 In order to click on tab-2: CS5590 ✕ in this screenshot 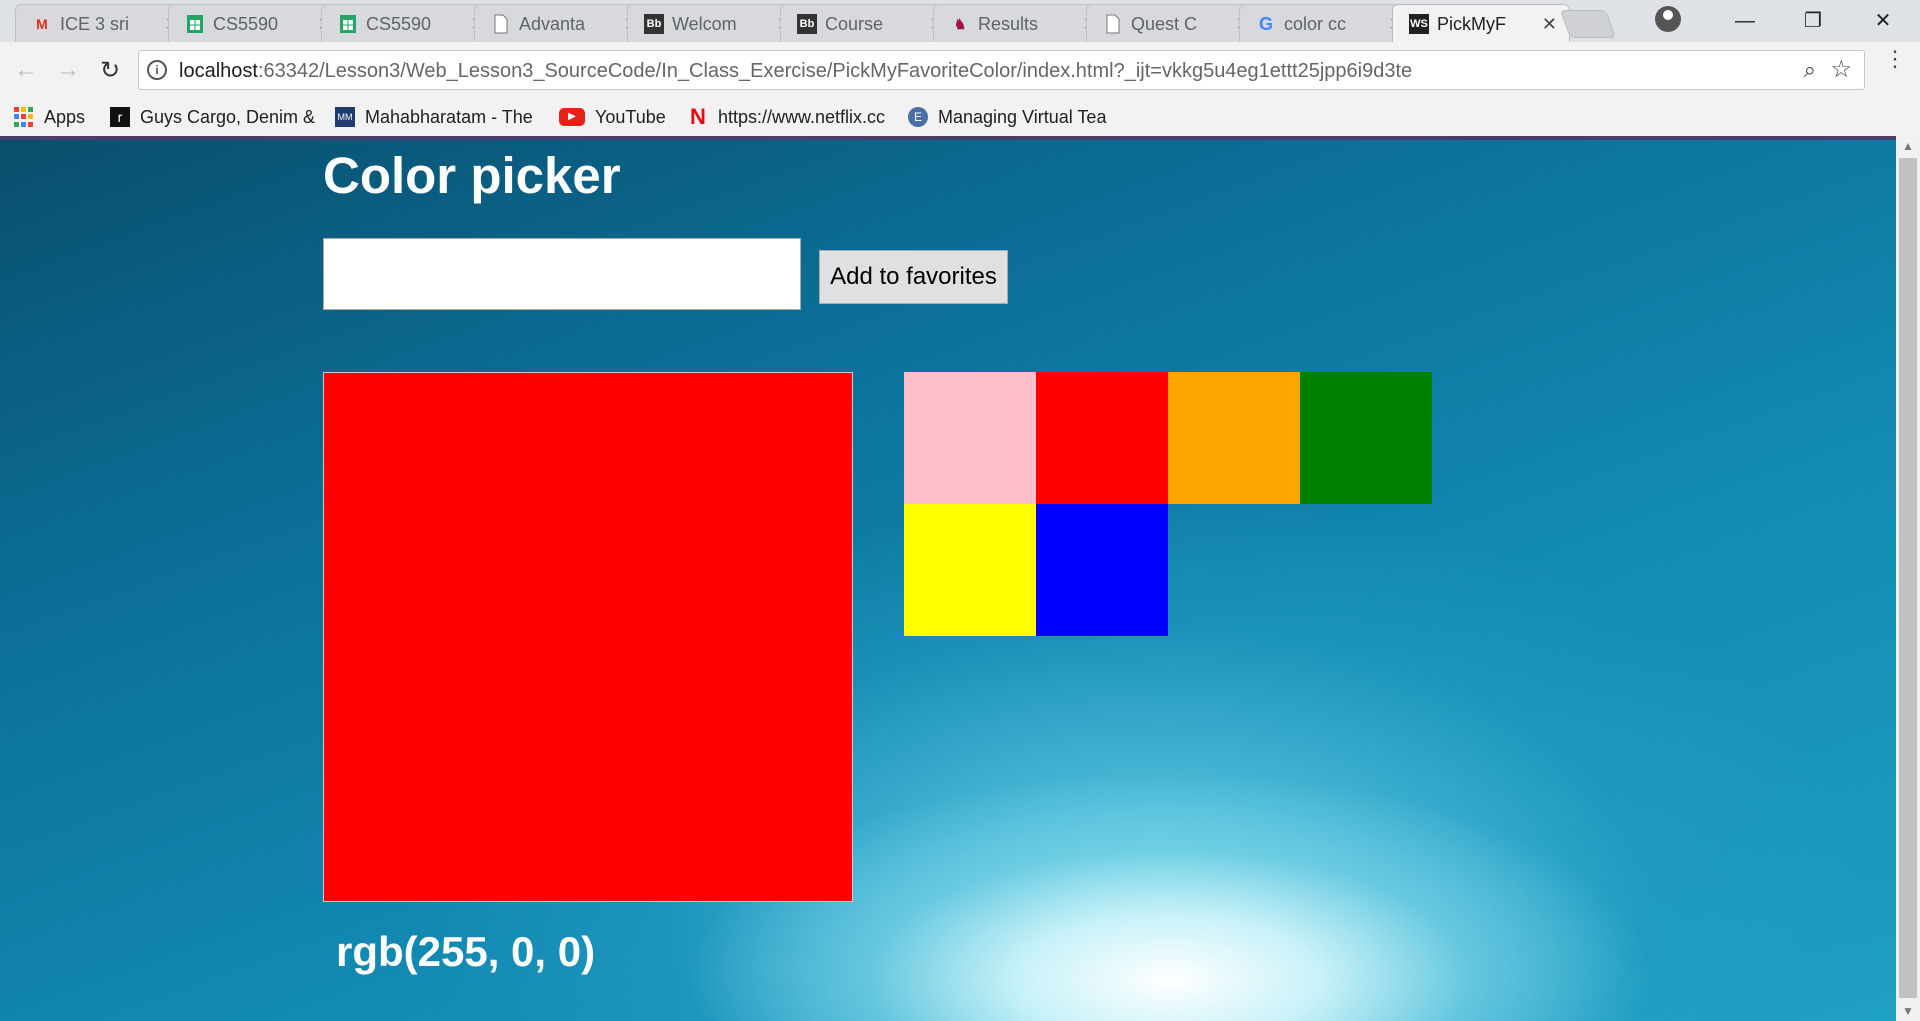, I will do `click(410, 23)`.